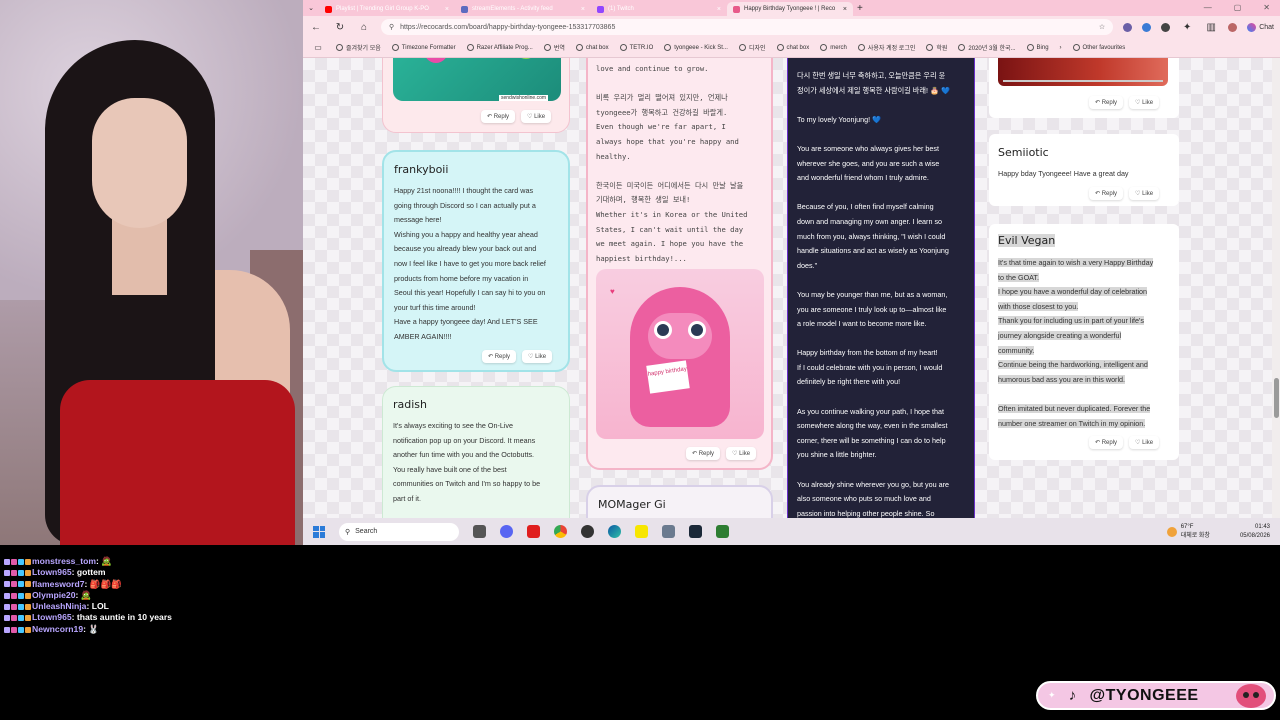 This screenshot has height=720, width=1280. I want to click on snipping-tool-icon, so click(668, 531).